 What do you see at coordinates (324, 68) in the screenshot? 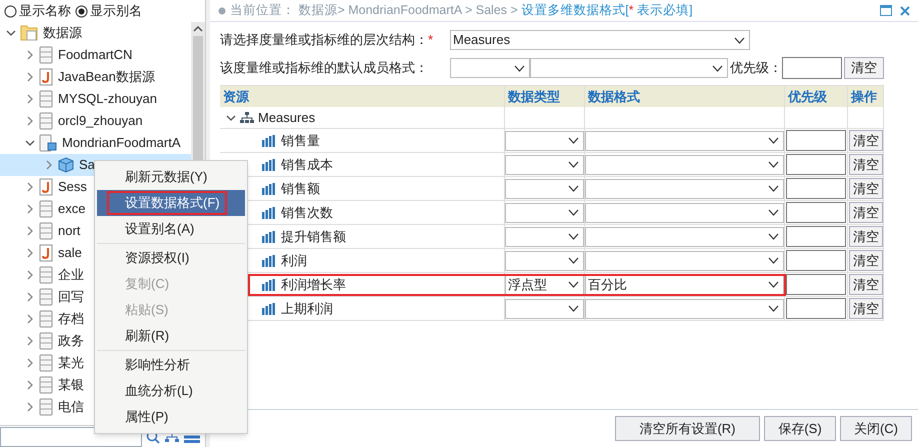
I see `field-label: 该度量维或指标维的默认成员格式：` at bounding box center [324, 68].